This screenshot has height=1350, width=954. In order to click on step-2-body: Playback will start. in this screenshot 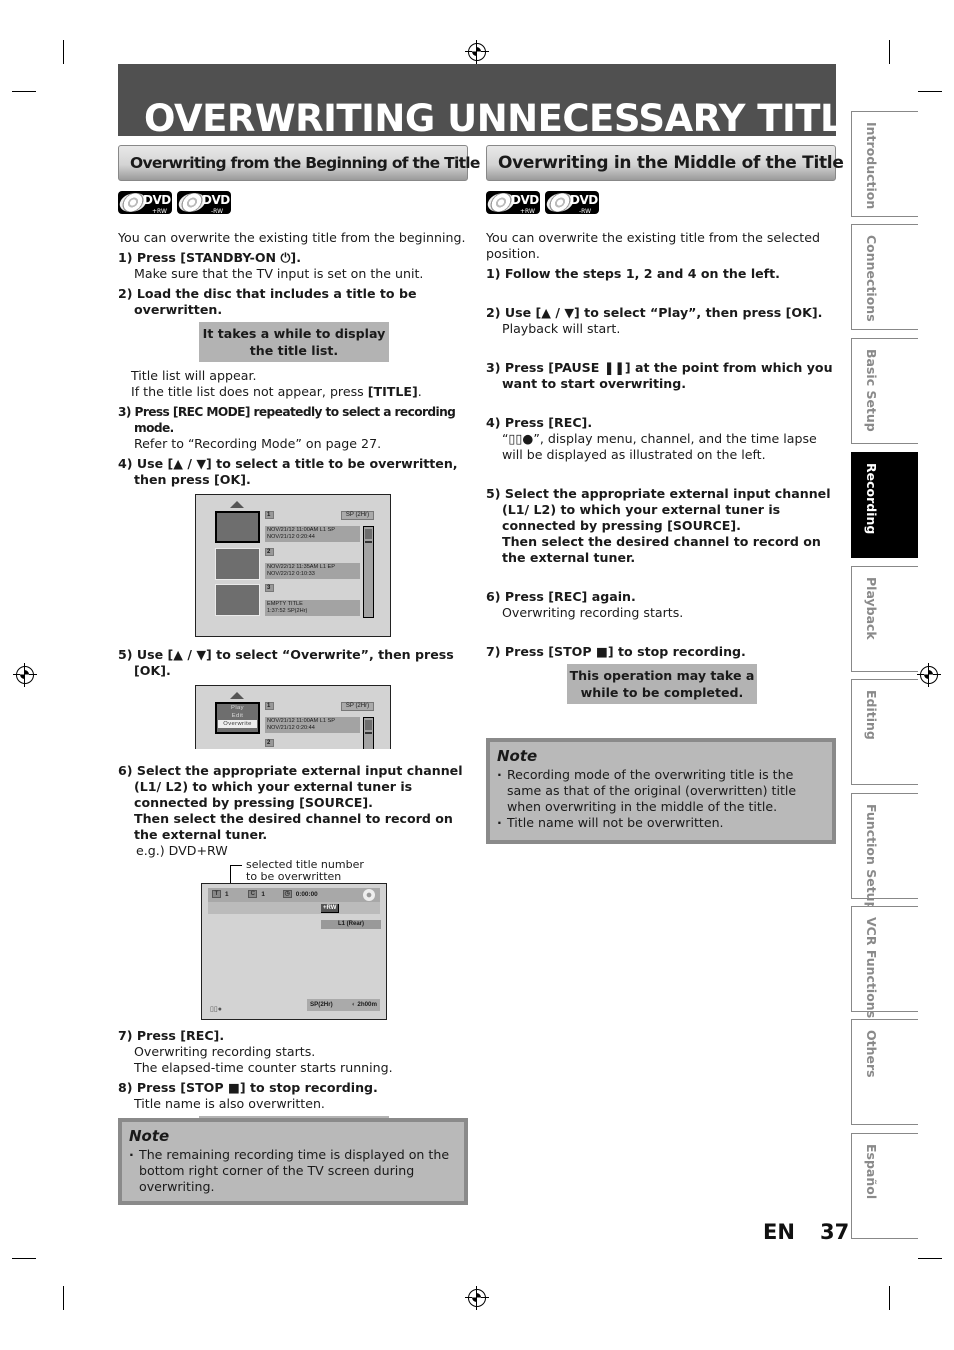, I will do `click(561, 328)`.